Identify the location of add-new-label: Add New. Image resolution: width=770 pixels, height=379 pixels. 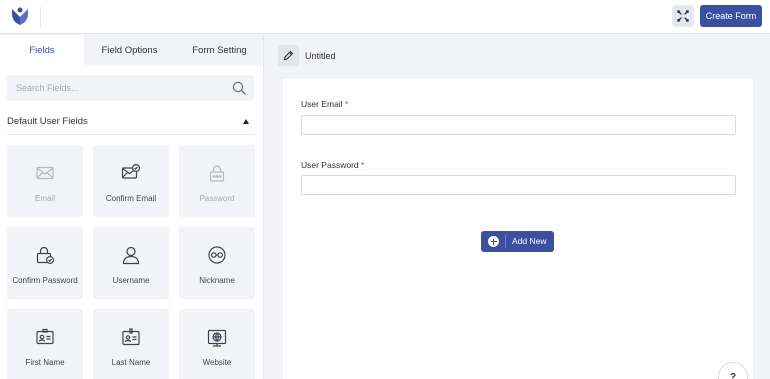
(529, 241).